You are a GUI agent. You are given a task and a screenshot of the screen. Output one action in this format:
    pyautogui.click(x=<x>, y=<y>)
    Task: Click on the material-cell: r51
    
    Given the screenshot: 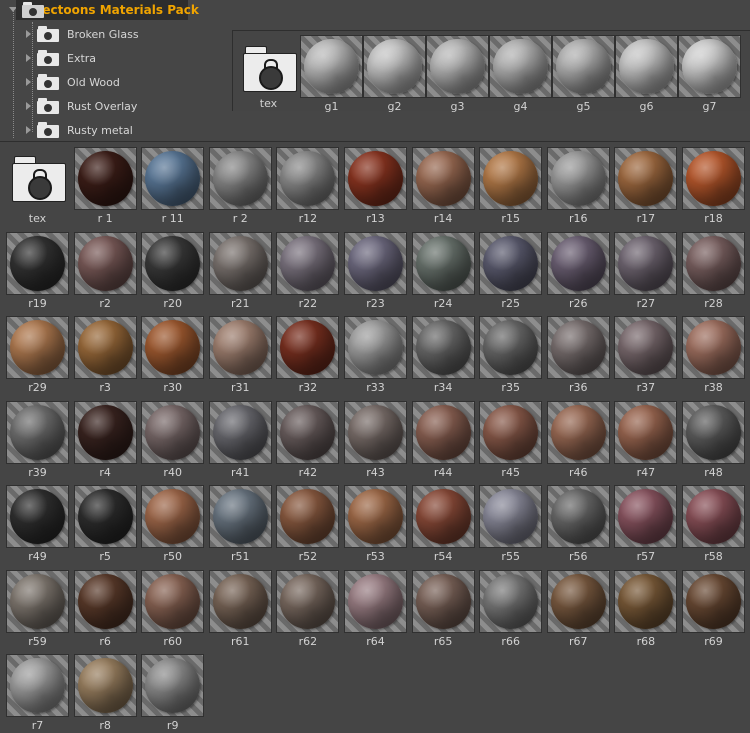 What is the action you would take?
    pyautogui.click(x=240, y=524)
    